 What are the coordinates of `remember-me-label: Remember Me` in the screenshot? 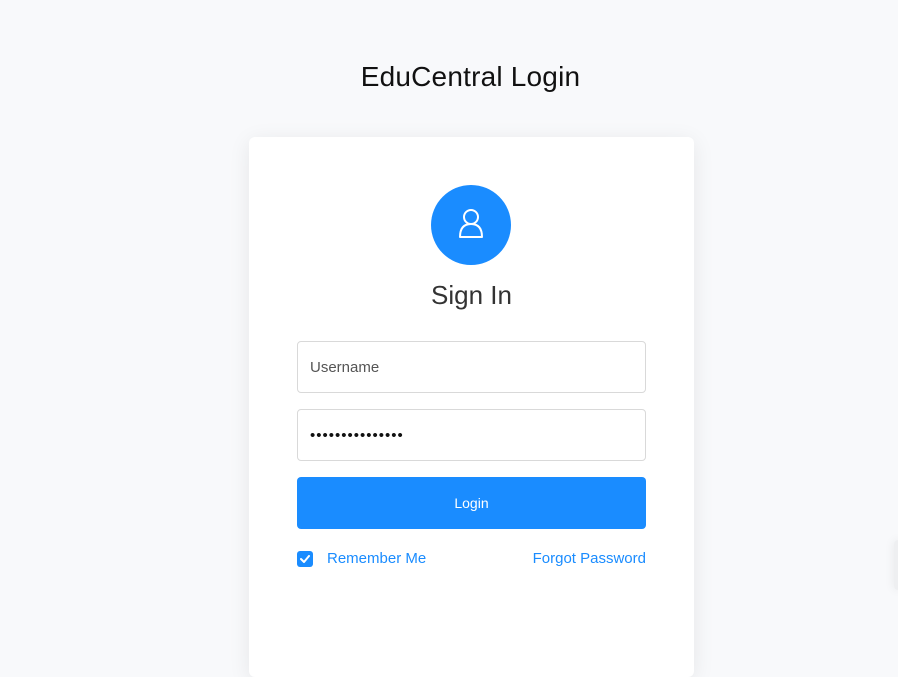 It's located at (376, 558).